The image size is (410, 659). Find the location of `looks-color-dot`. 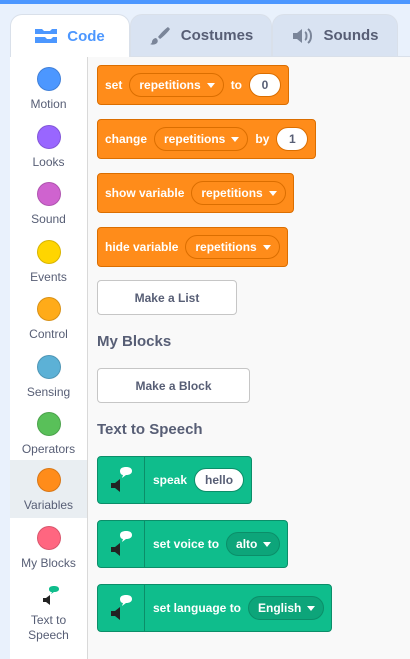

looks-color-dot is located at coordinates (48, 137).